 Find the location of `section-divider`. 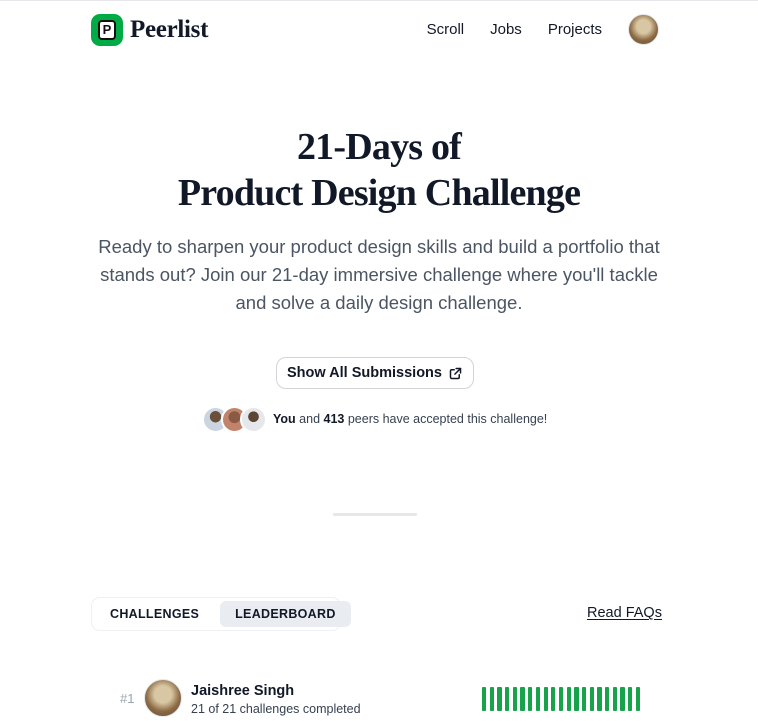

section-divider is located at coordinates (375, 514).